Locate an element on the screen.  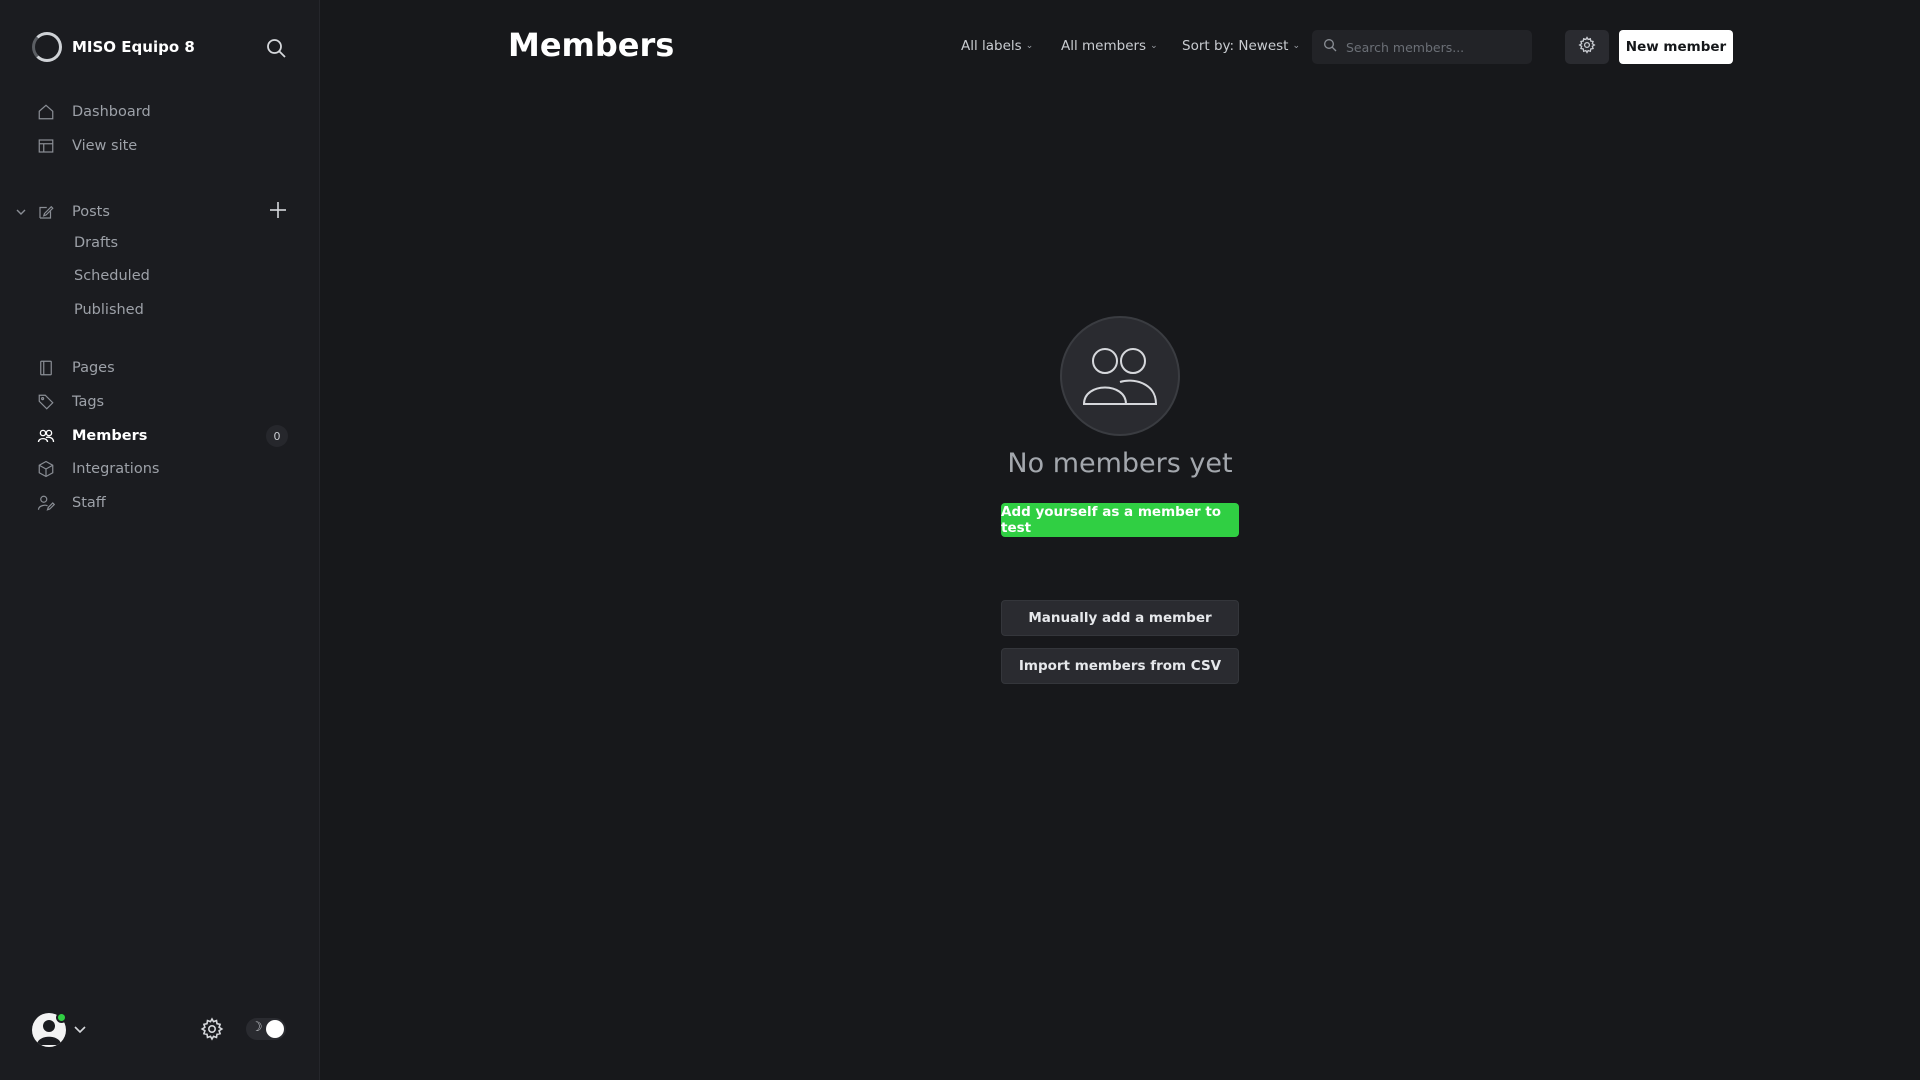
sidebar-item-members: Members is located at coordinates (91, 436).